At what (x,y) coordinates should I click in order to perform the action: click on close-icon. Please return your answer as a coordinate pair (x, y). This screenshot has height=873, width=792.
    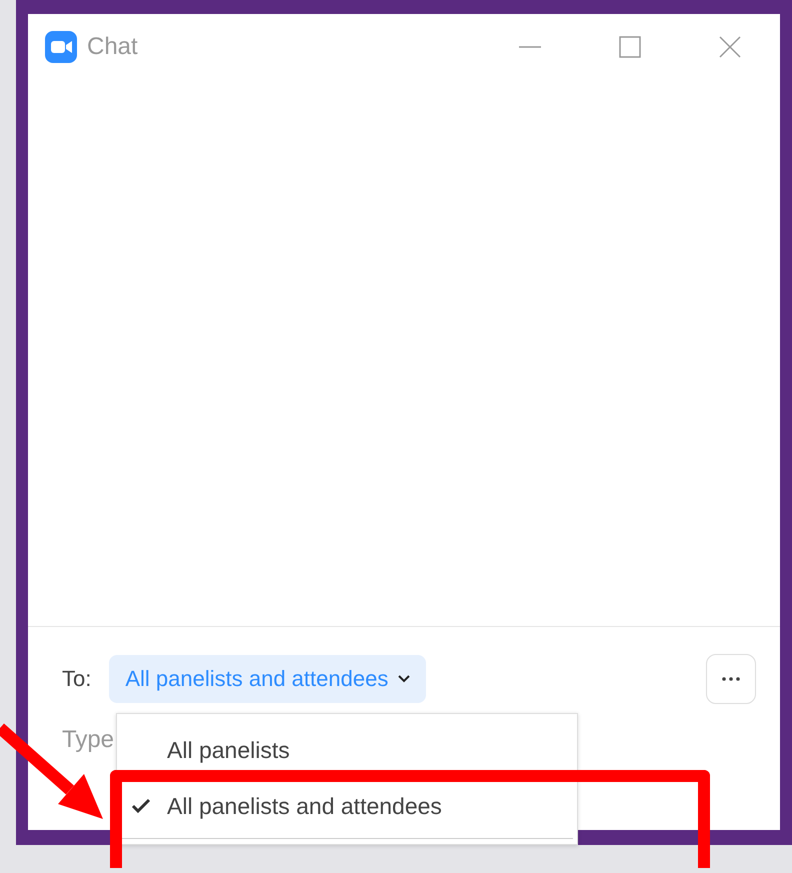
    Looking at the image, I should click on (730, 47).